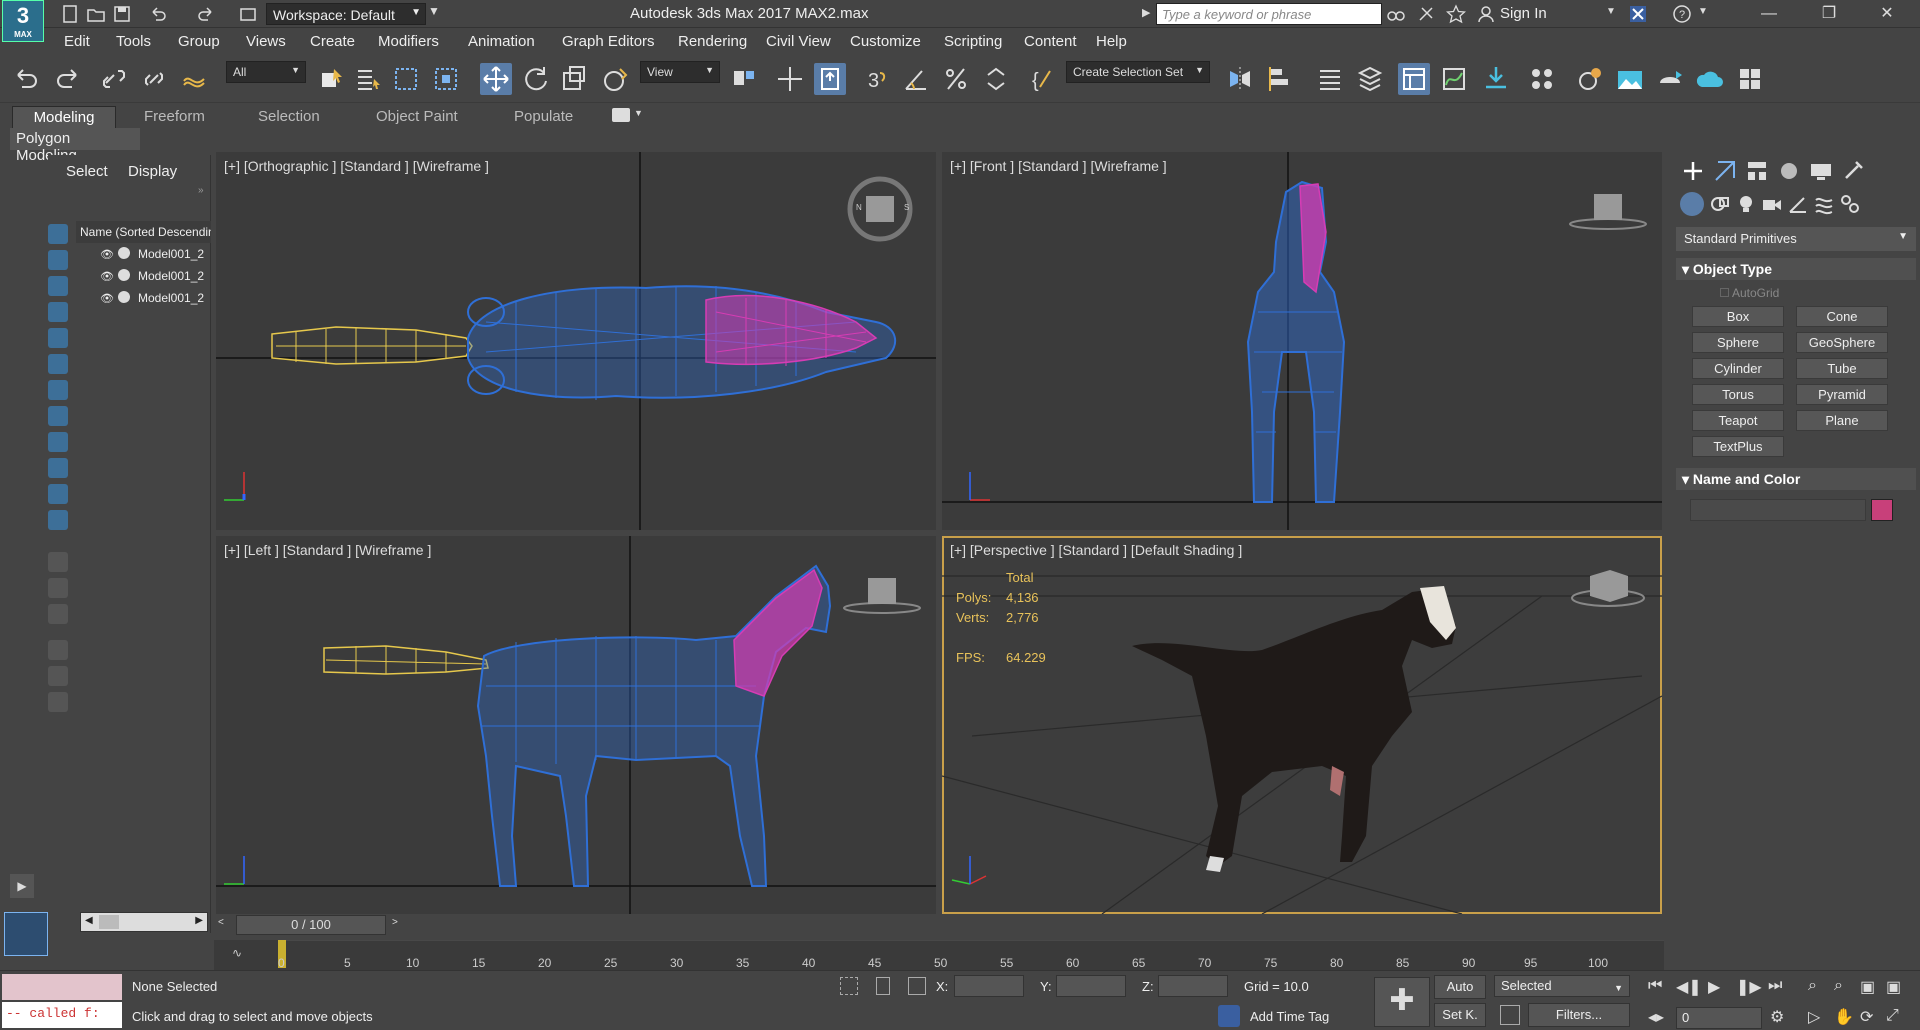  What do you see at coordinates (58, 442) in the screenshot?
I see `display-bones-icon` at bounding box center [58, 442].